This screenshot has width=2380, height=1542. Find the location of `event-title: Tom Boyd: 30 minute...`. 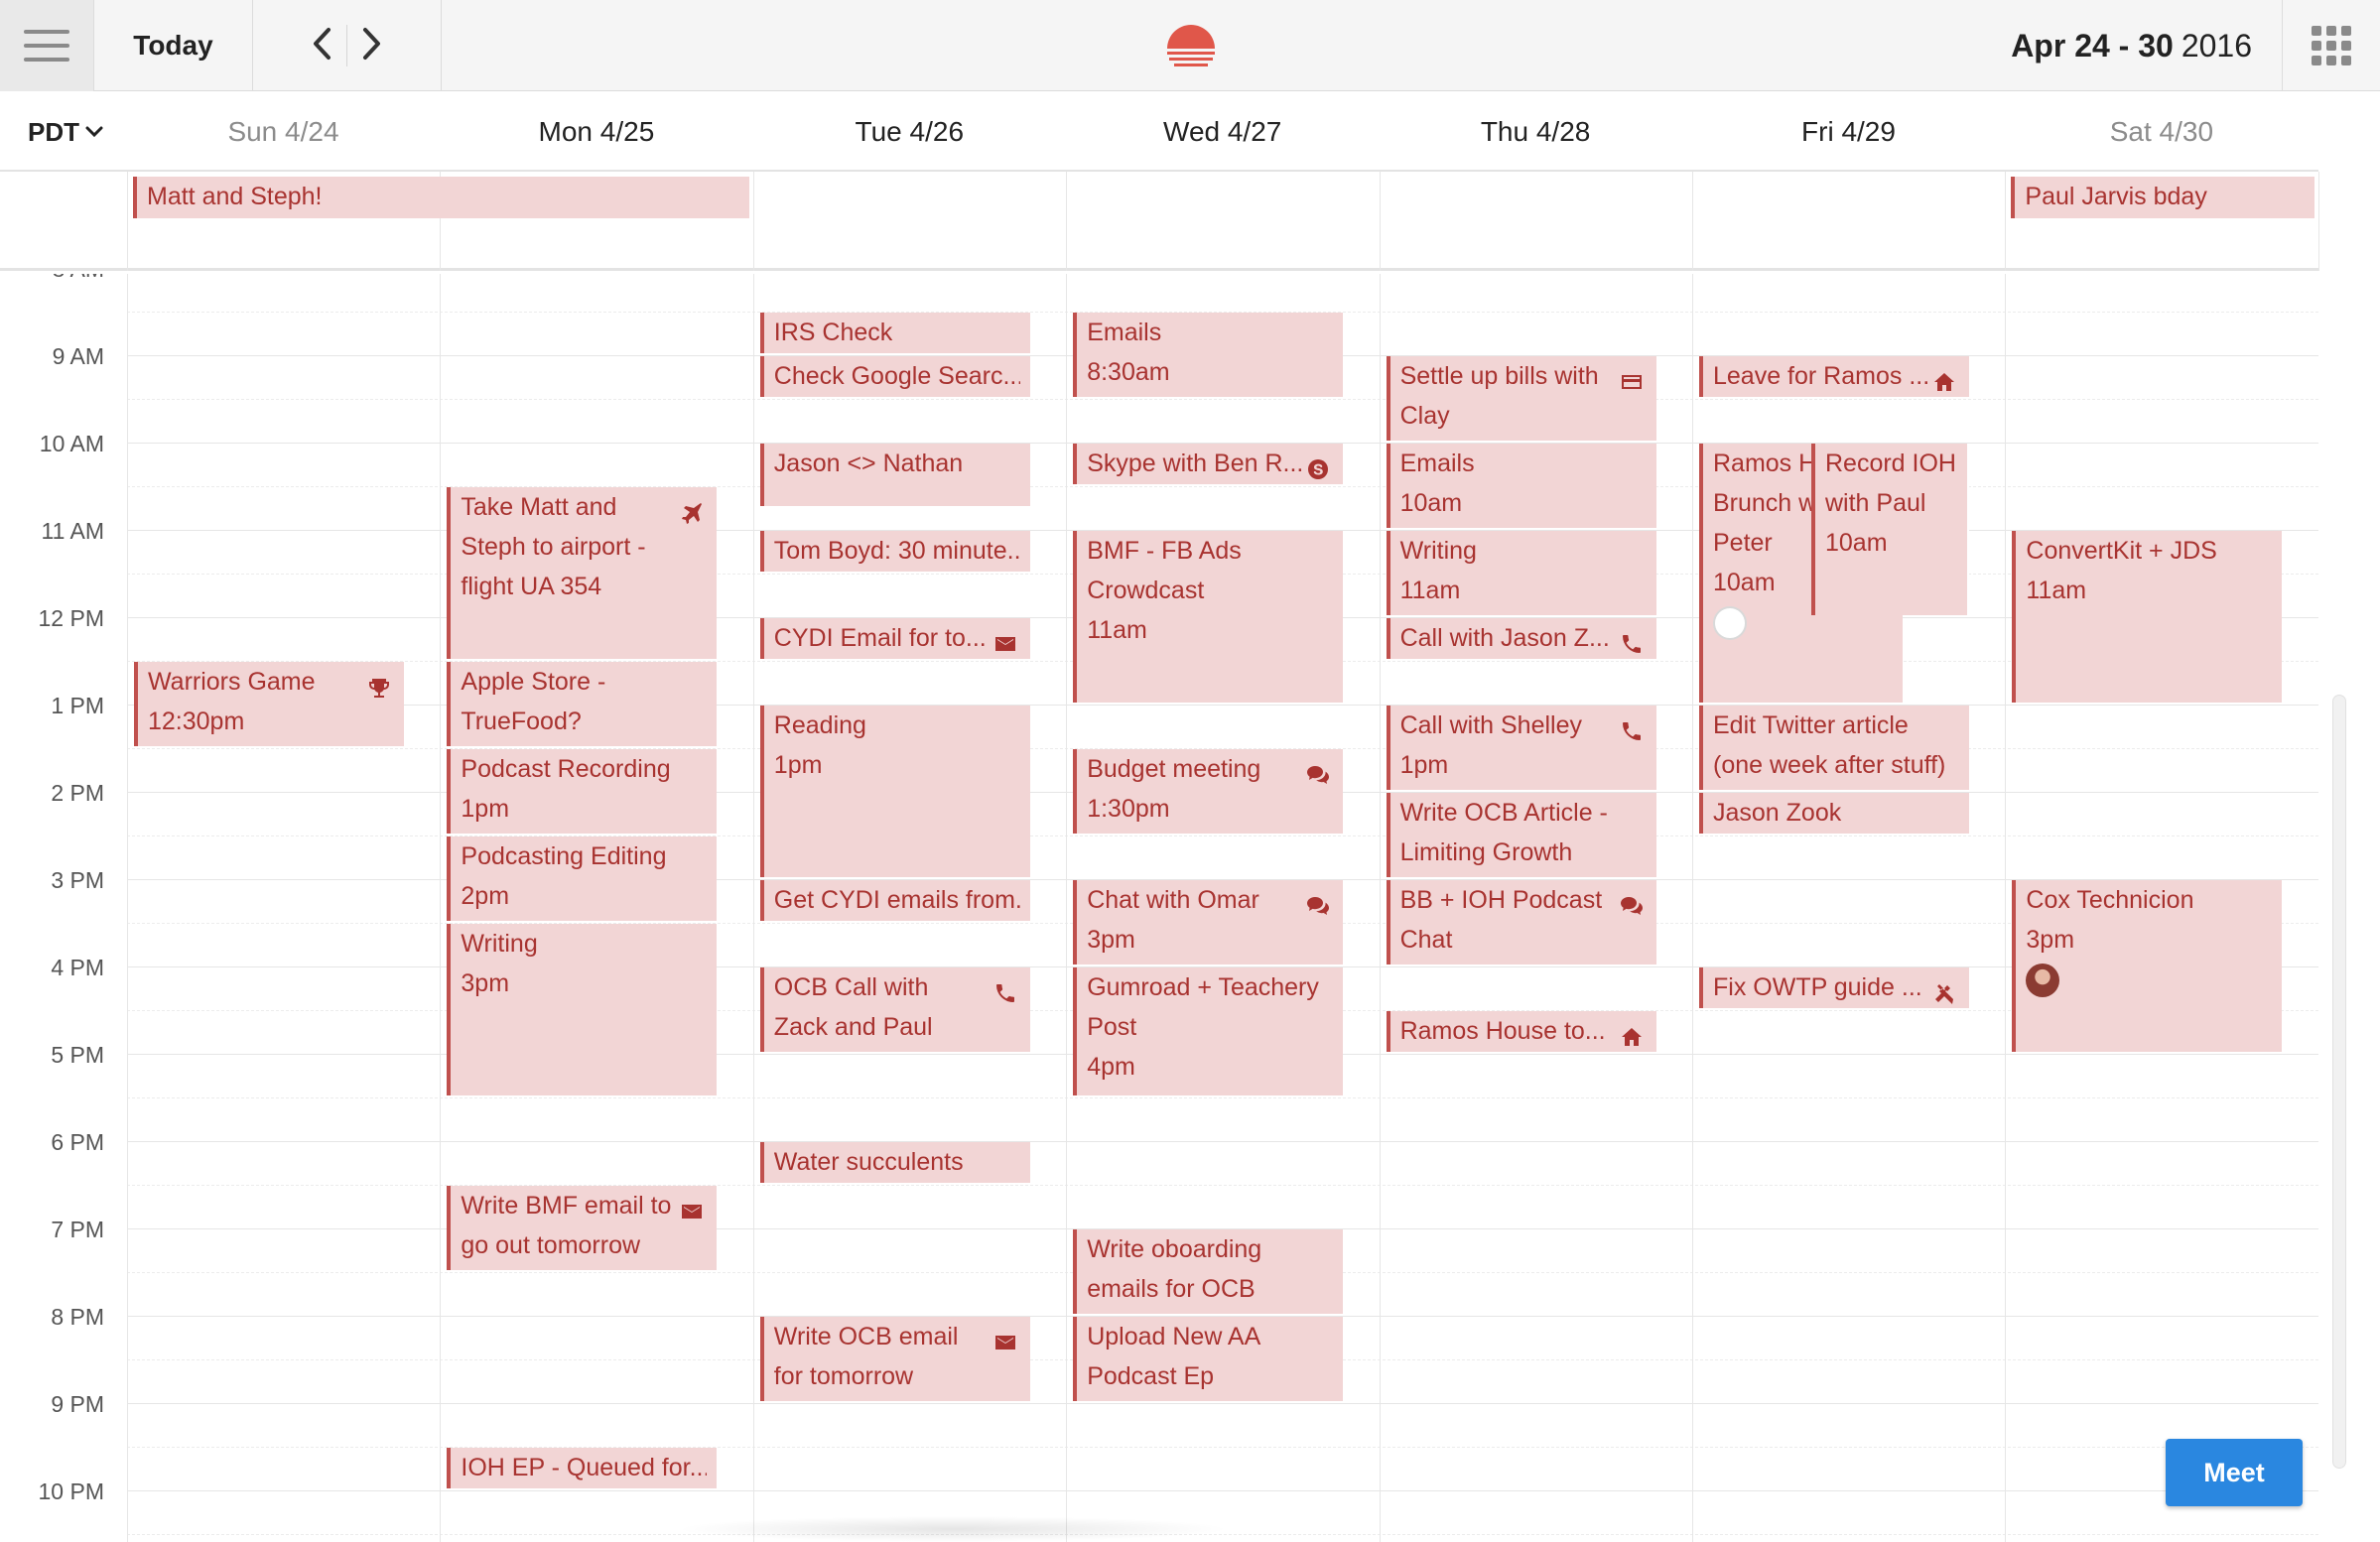

event-title: Tom Boyd: 30 minute... is located at coordinates (896, 551).